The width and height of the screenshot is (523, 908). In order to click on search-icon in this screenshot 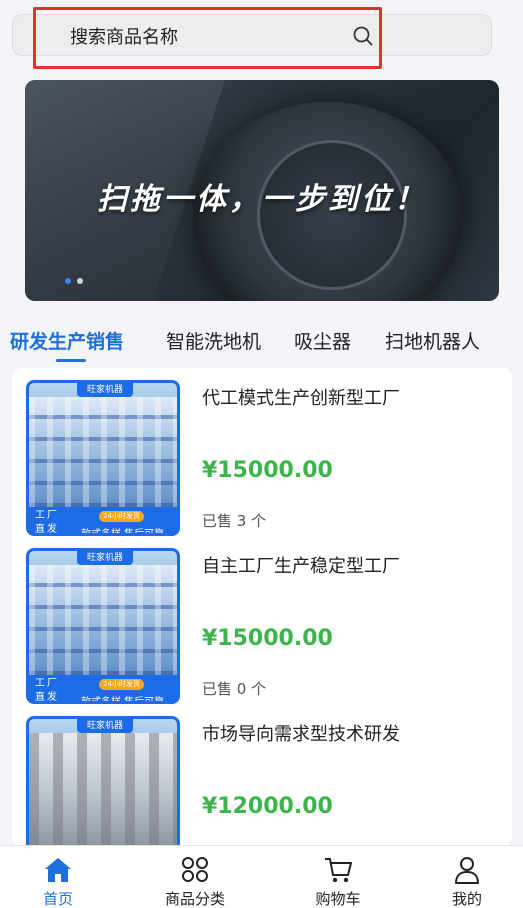, I will do `click(363, 36)`.